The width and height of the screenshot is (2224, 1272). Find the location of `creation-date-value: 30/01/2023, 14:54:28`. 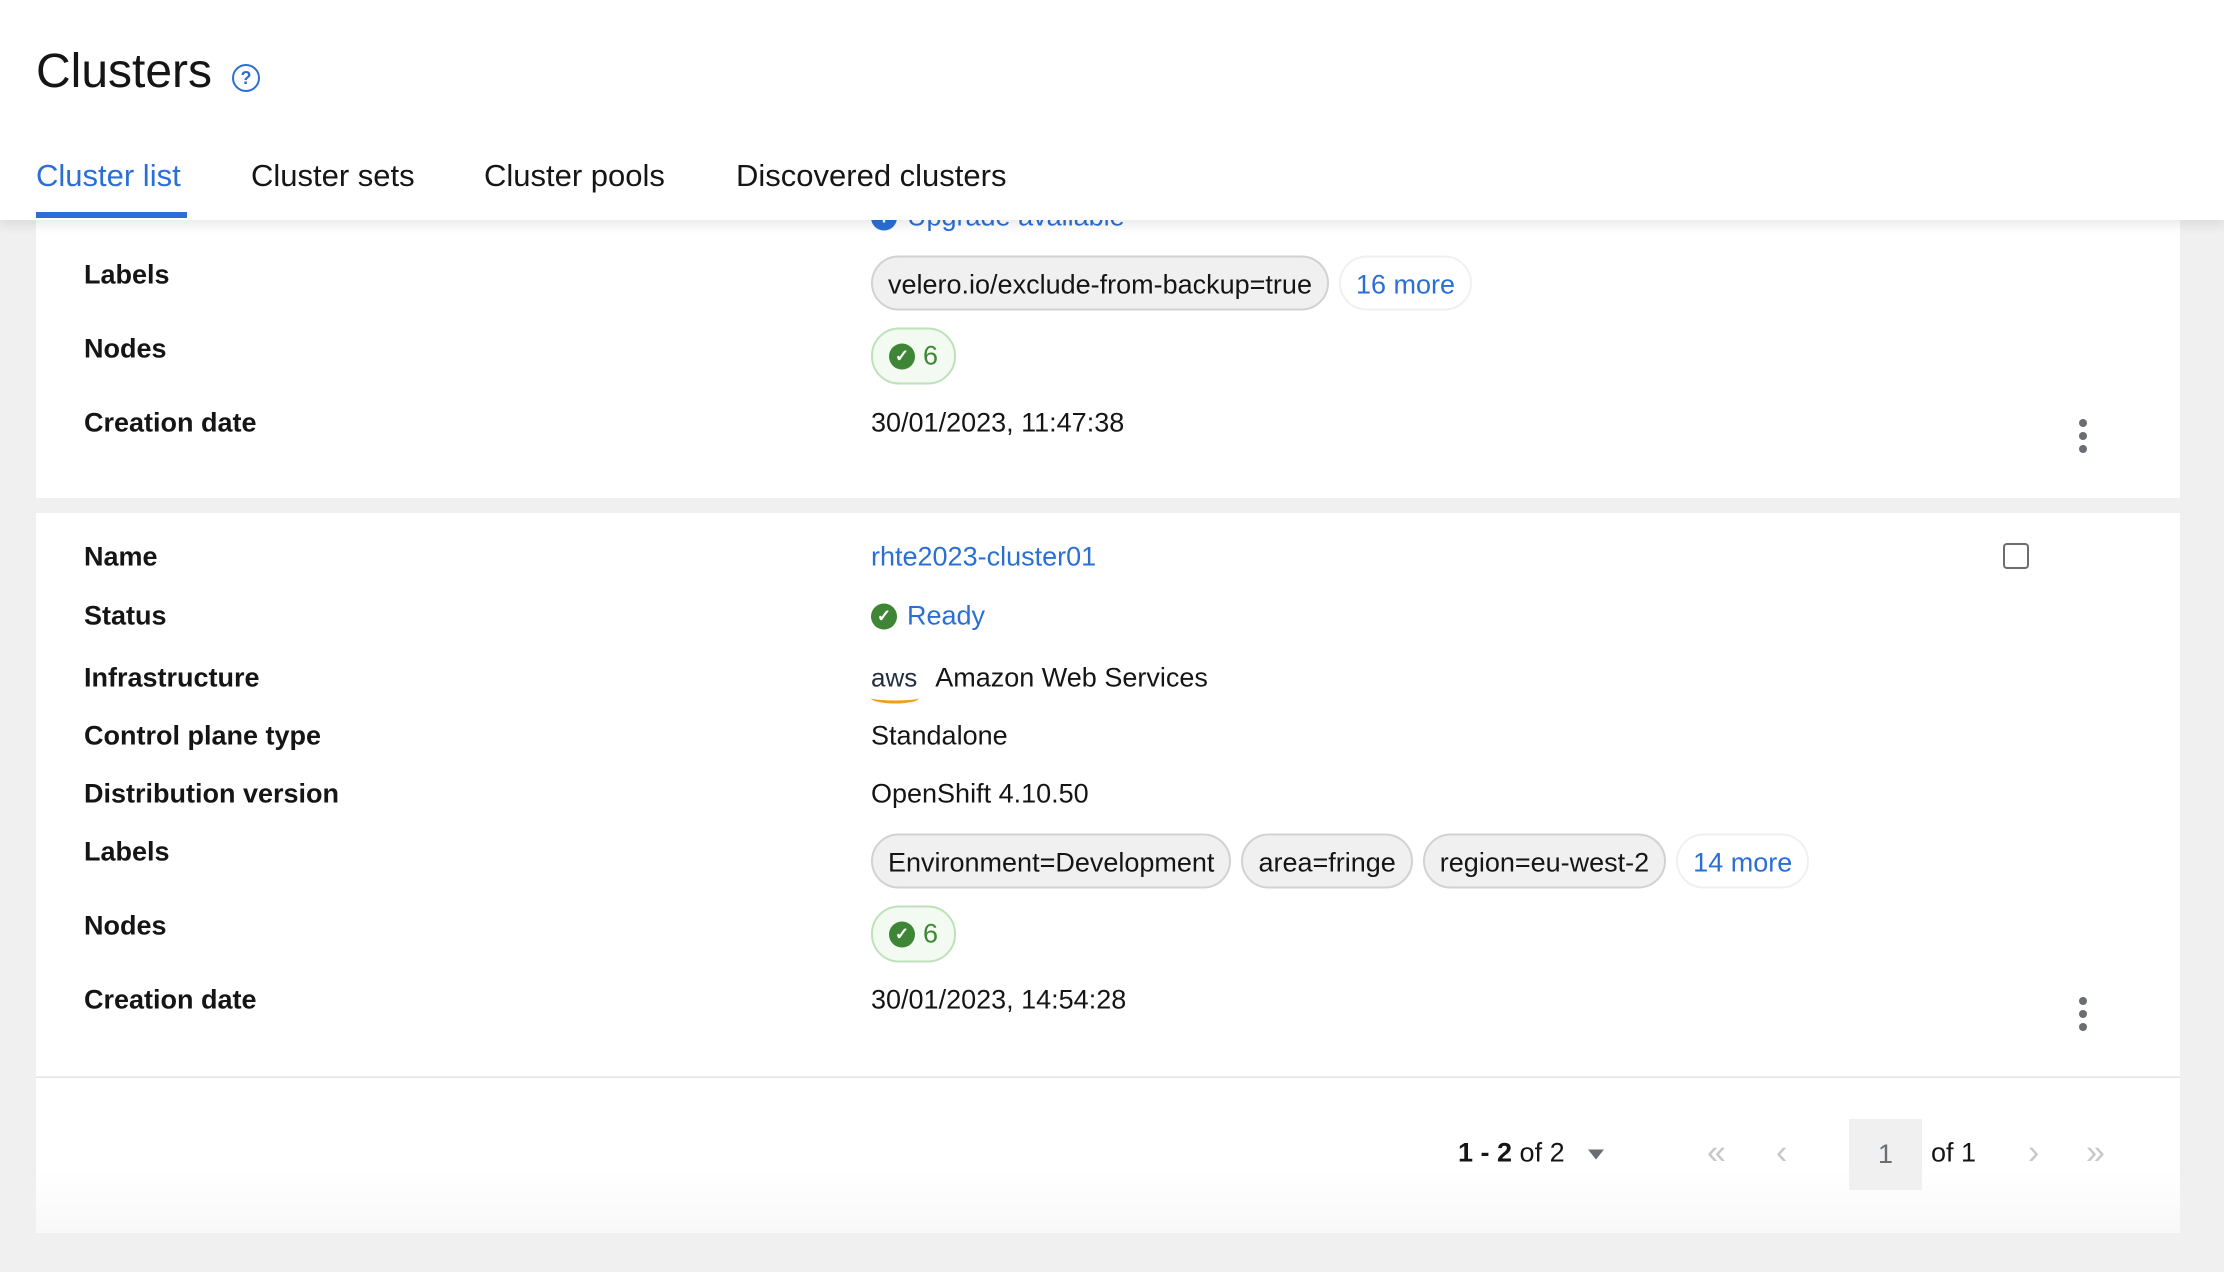

creation-date-value: 30/01/2023, 14:54:28 is located at coordinates (999, 999).